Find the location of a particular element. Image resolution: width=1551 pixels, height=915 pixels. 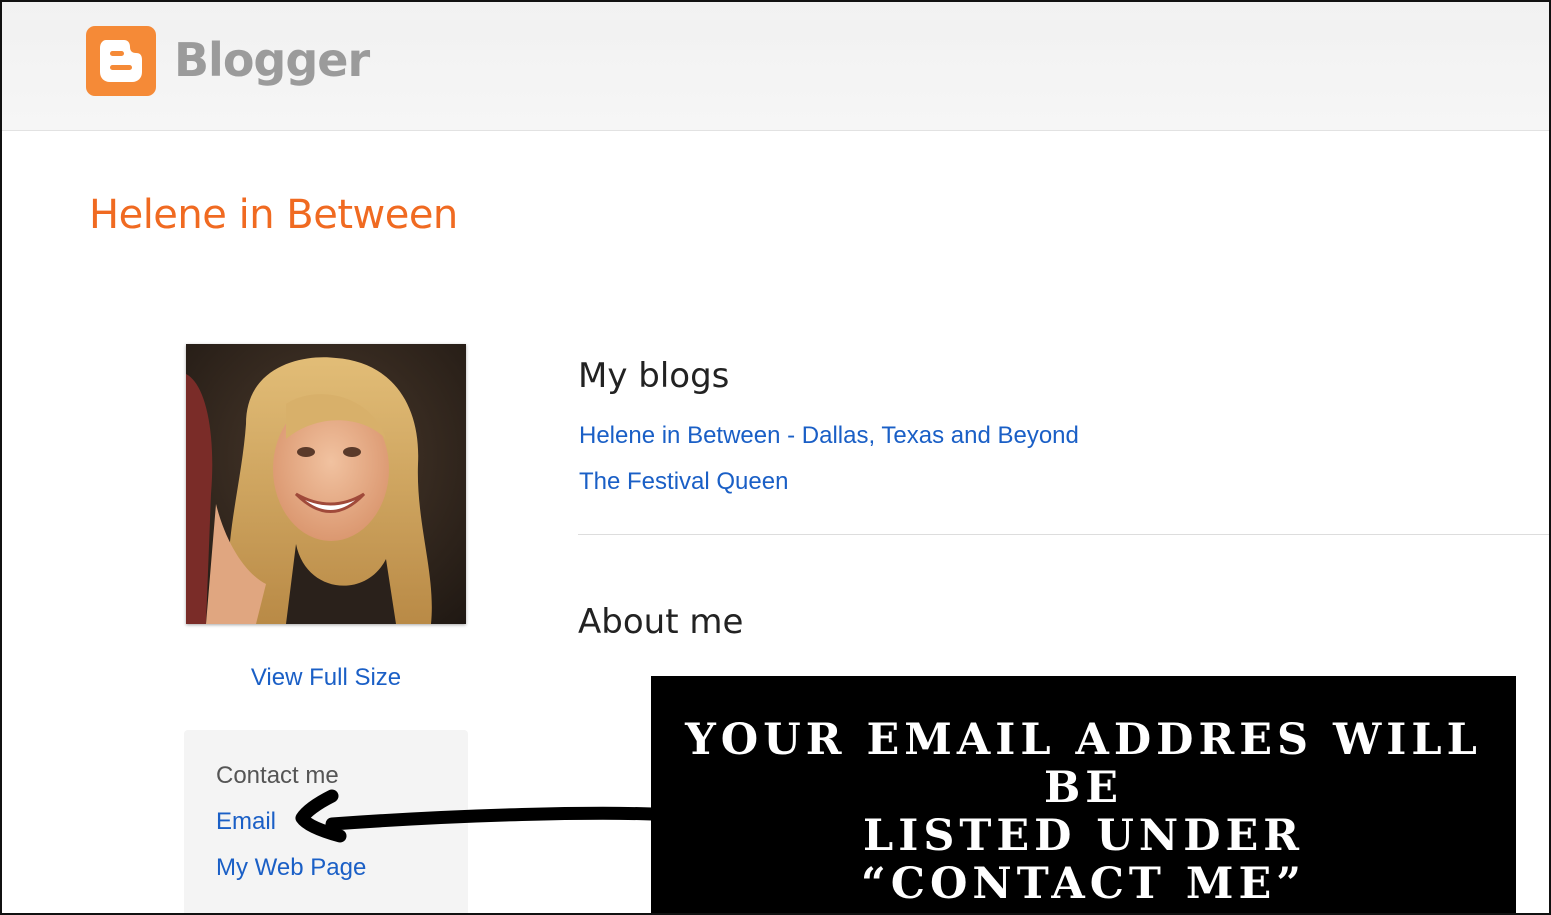

web-page-link: My Web Page is located at coordinates (291, 868).